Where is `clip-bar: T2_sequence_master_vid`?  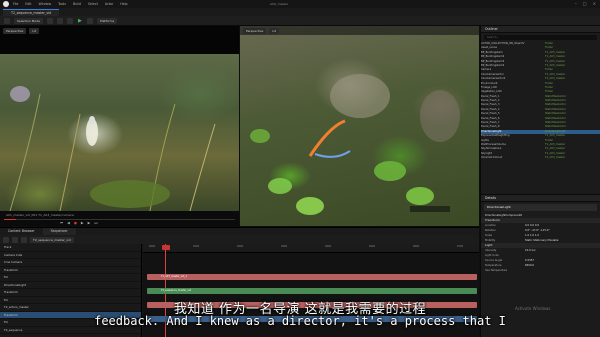
clip-bar: T2_sequence_master_vid is located at coordinates (312, 291).